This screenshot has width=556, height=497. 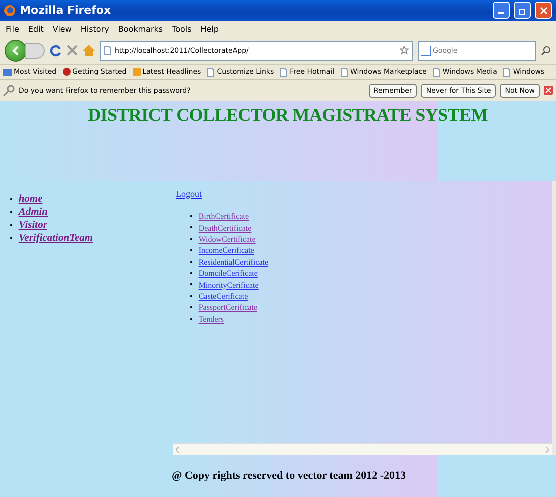 I want to click on star-icon, so click(x=404, y=50).